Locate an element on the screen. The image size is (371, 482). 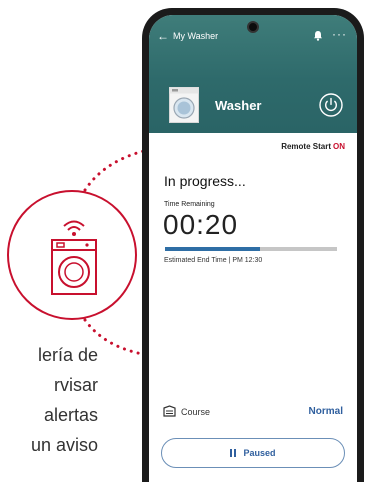
paused-button: Paused is located at coordinates (253, 453).